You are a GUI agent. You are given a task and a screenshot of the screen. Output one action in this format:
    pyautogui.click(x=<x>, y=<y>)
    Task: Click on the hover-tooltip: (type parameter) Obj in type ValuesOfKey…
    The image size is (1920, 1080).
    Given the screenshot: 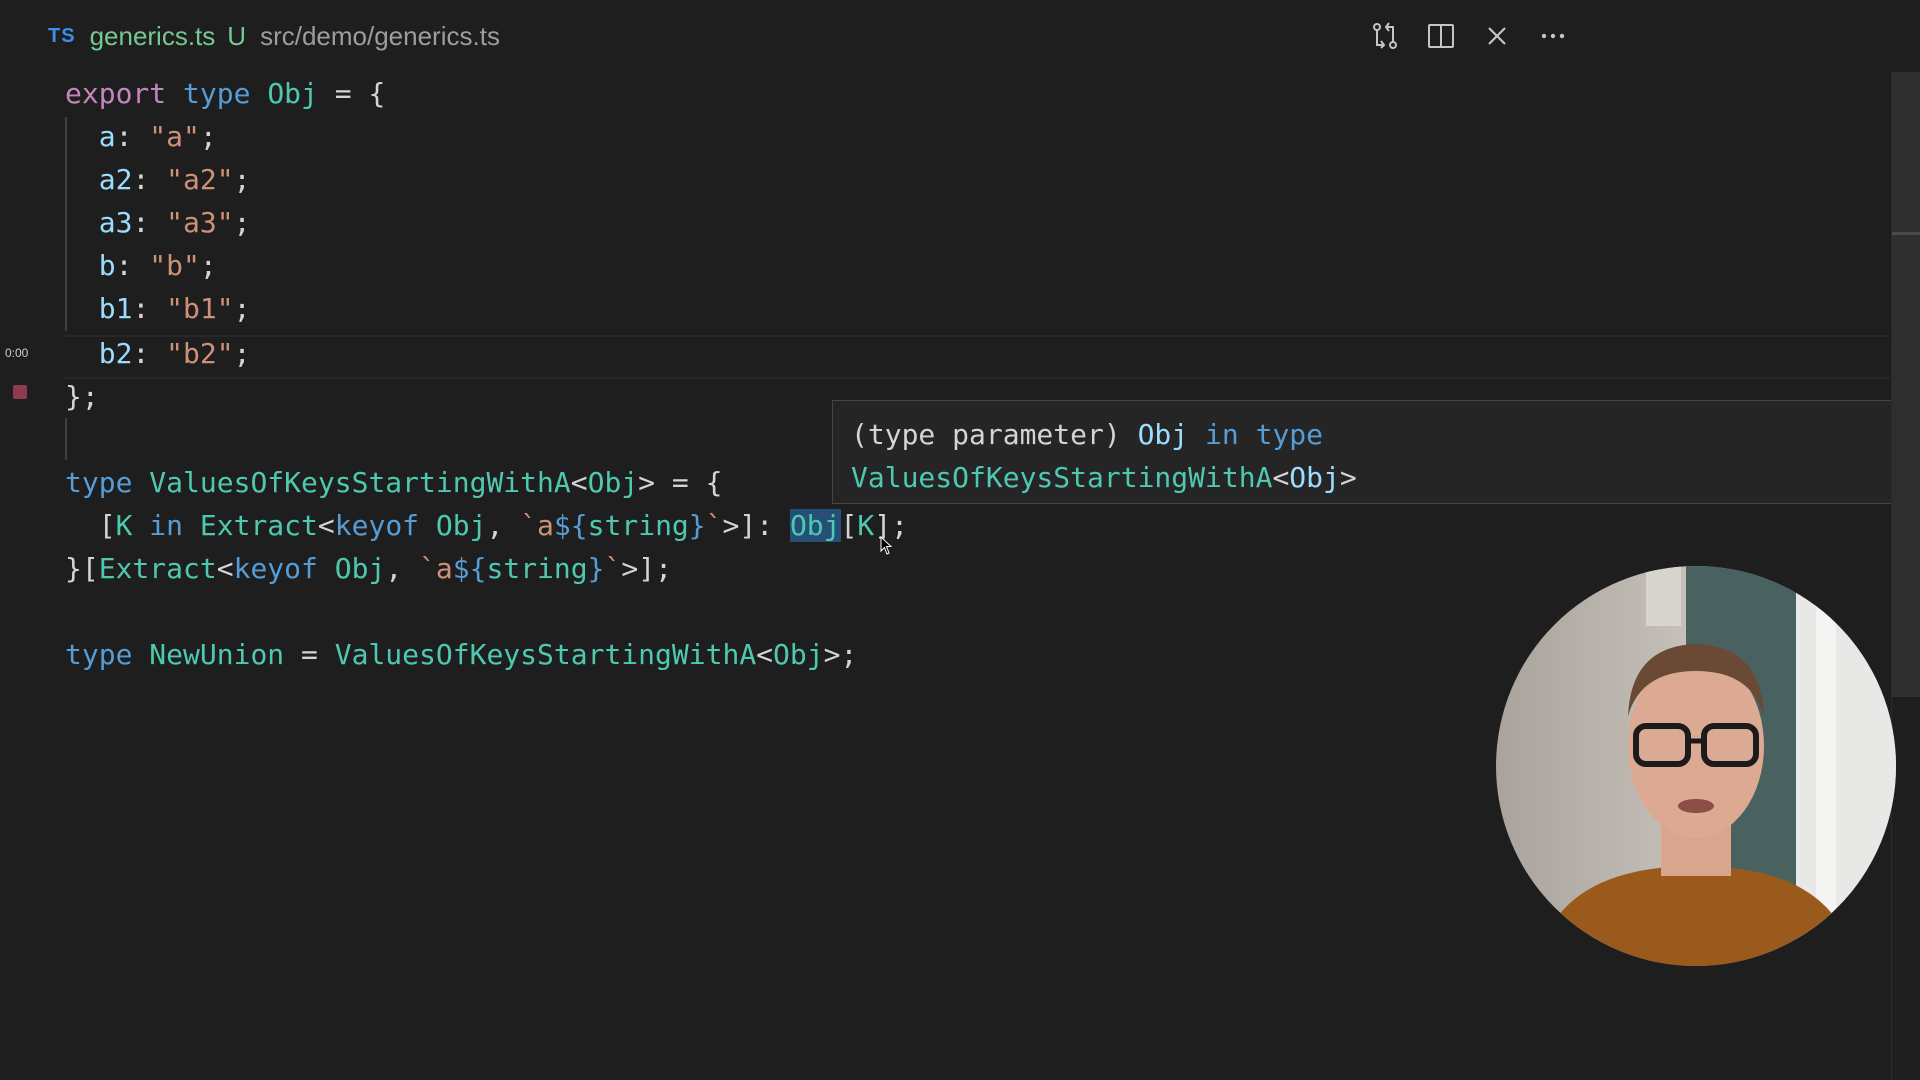 What is the action you would take?
    pyautogui.click(x=1375, y=452)
    